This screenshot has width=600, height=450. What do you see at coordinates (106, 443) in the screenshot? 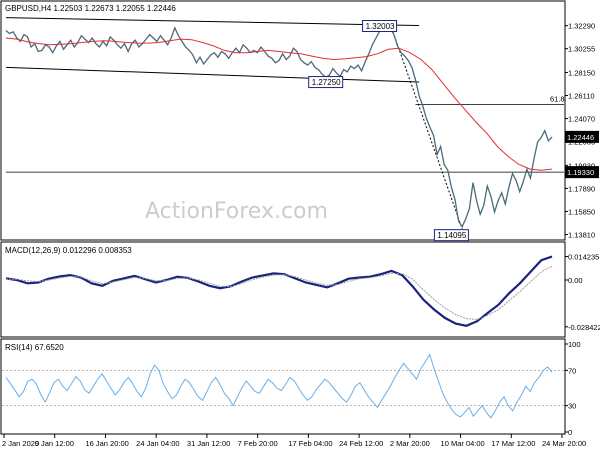
I see `x-tick-label: 16 Jan 20:00` at bounding box center [106, 443].